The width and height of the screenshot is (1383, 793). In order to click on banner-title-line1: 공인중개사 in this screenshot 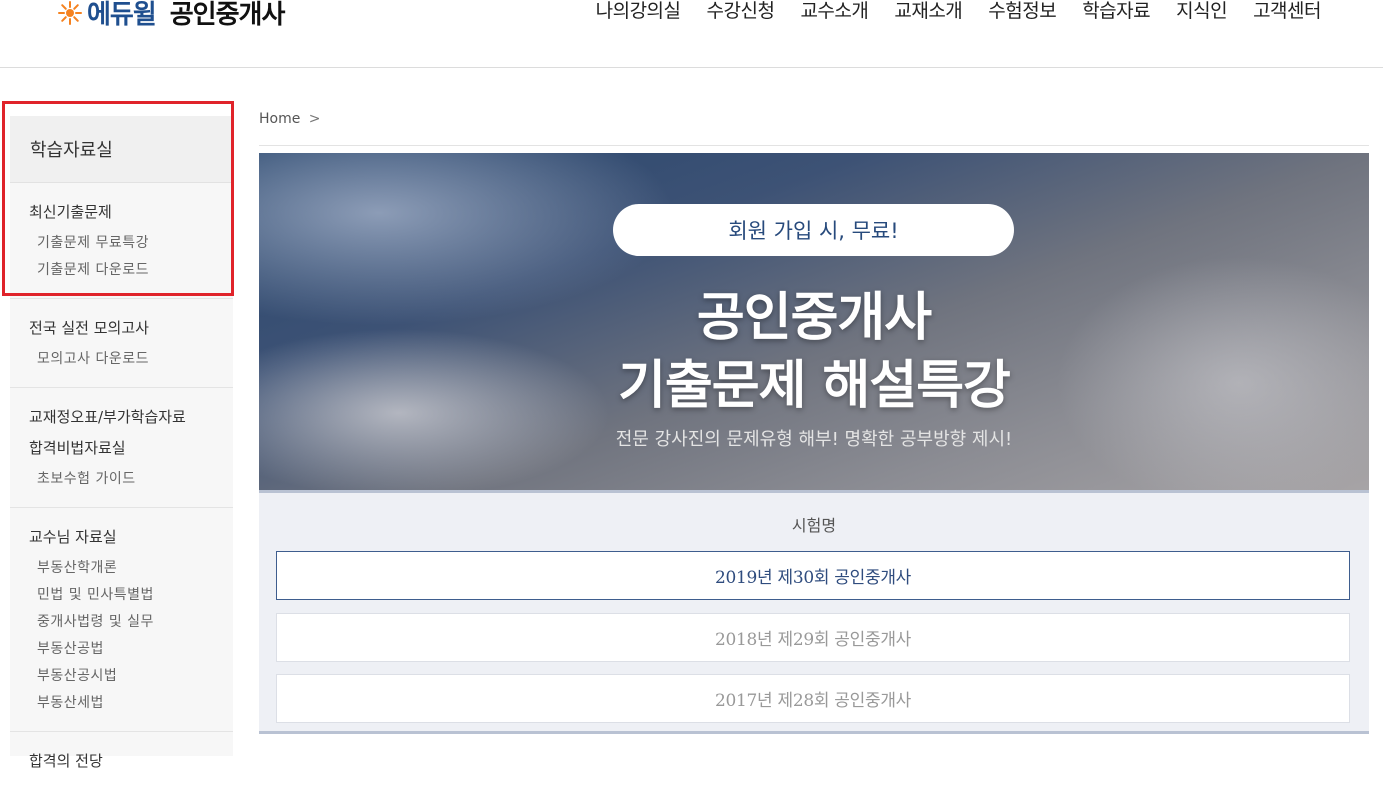, I will do `click(814, 318)`.